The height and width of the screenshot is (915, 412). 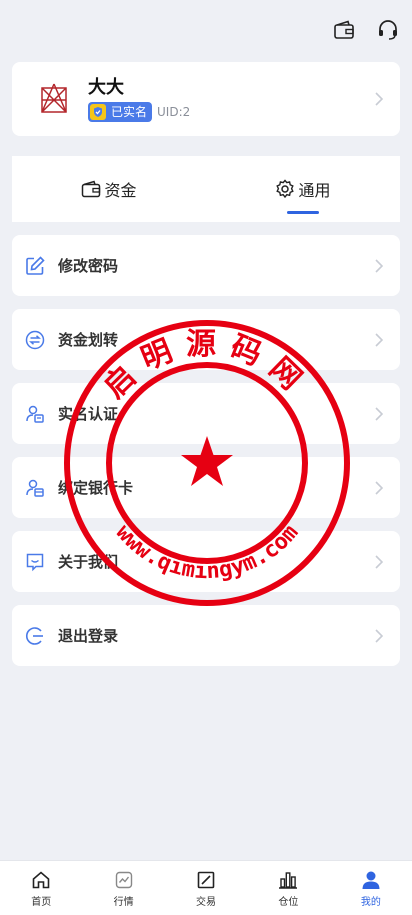 I want to click on position-bars-icon, so click(x=288, y=880).